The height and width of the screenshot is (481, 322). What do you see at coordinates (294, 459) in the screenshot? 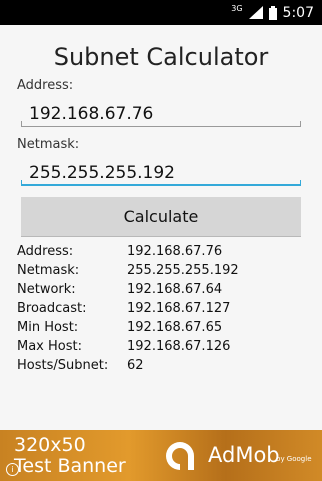
I see `by-google-text: by Google` at bounding box center [294, 459].